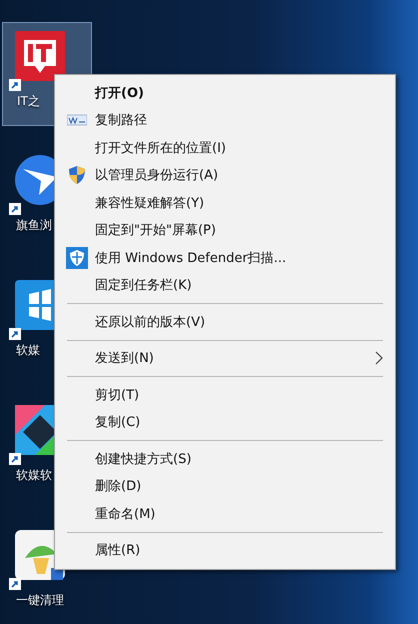 This screenshot has width=418, height=624. I want to click on menu-item: 还原以前的版本(V), so click(221, 322).